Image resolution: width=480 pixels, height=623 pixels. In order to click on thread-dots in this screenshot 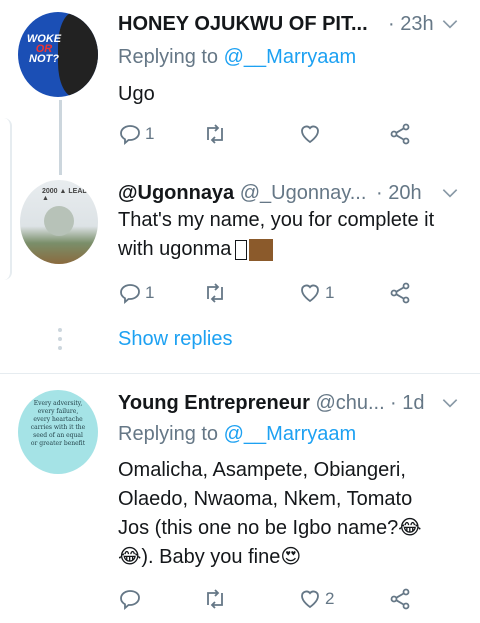, I will do `click(60, 339)`.